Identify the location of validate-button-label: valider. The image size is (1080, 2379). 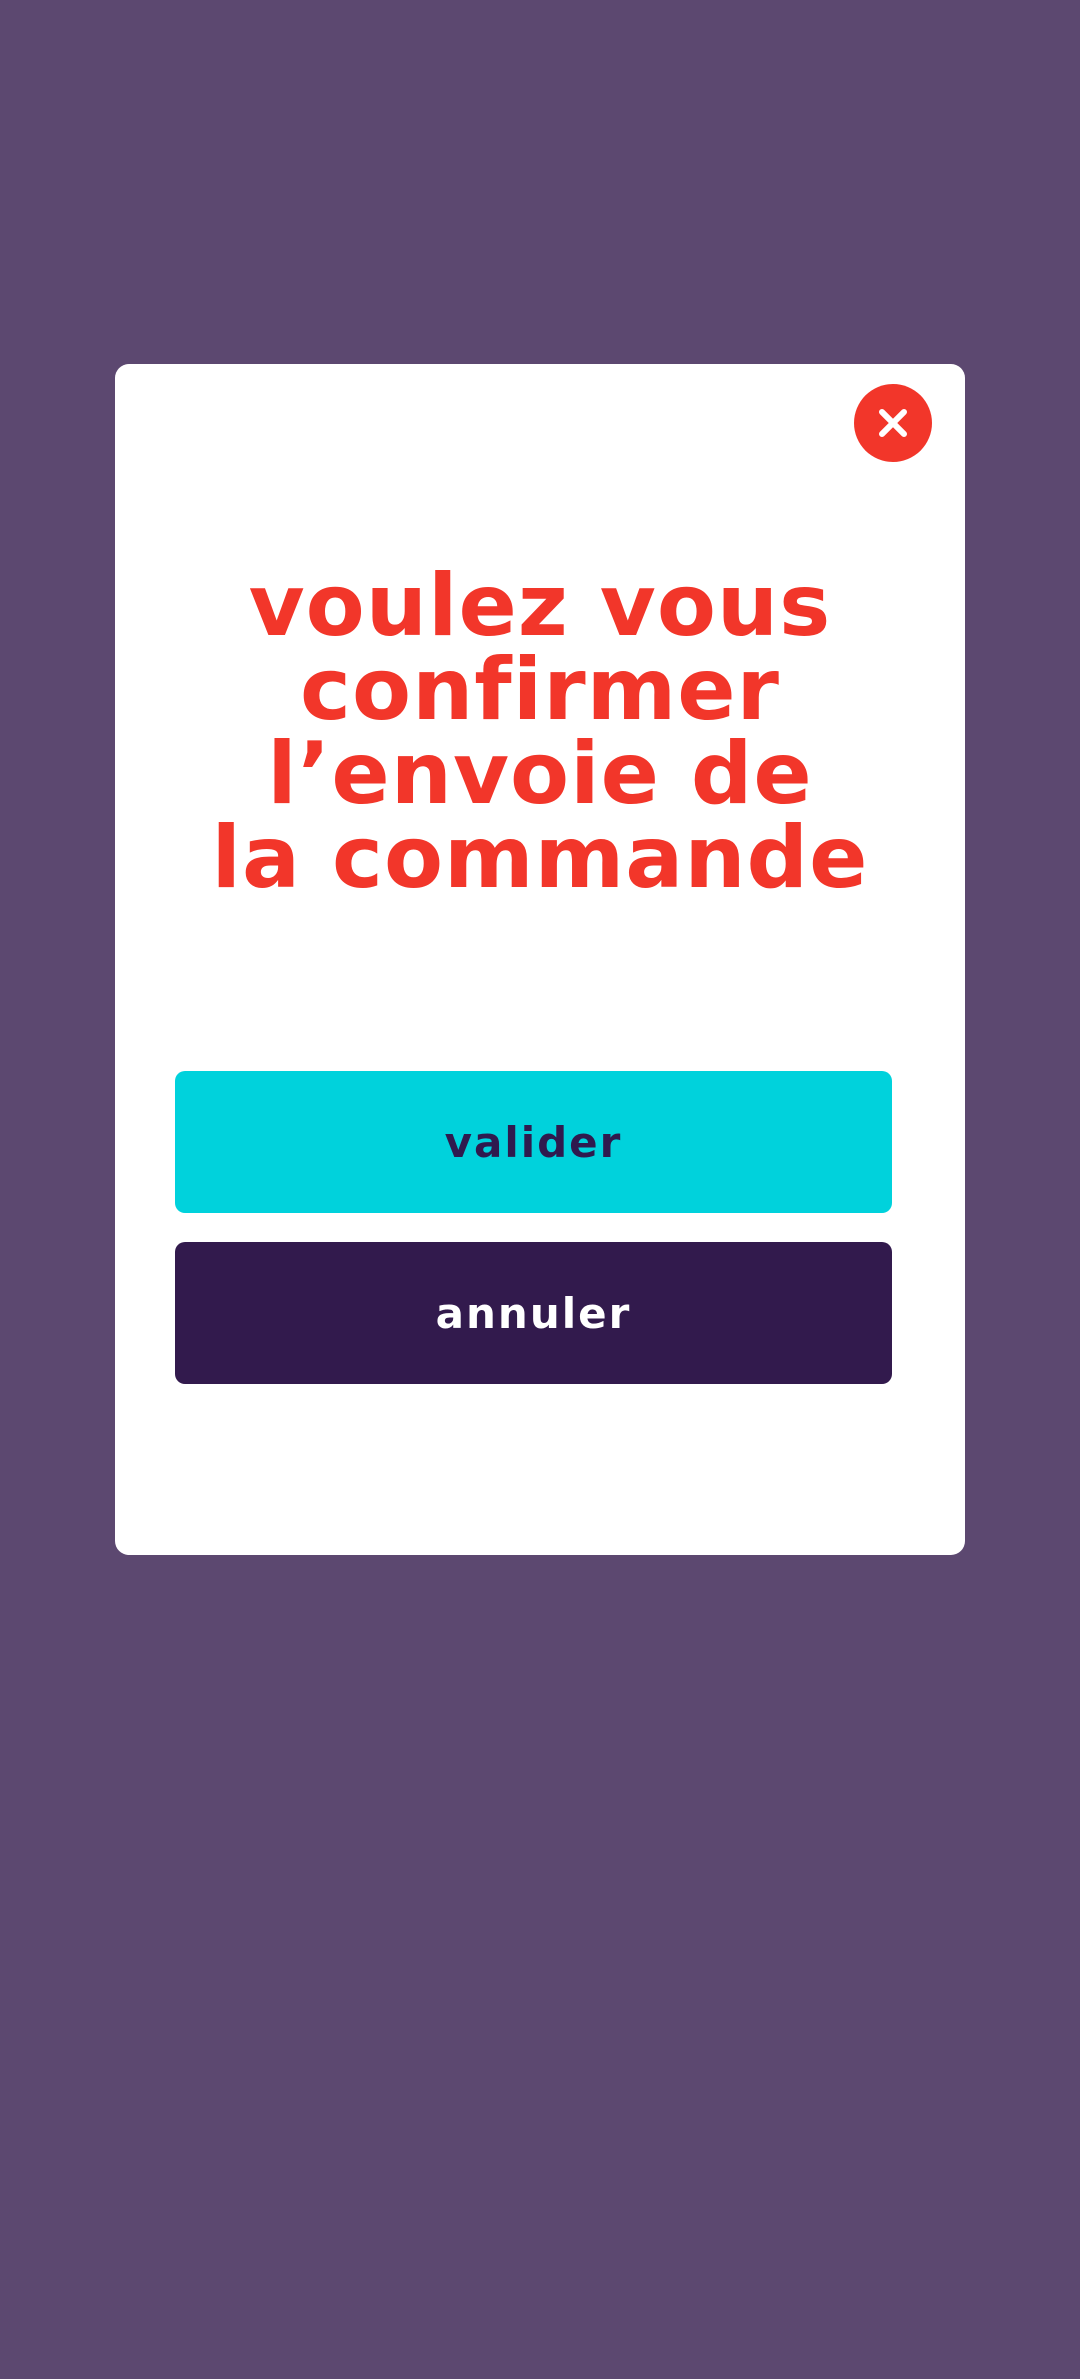
(533, 1142).